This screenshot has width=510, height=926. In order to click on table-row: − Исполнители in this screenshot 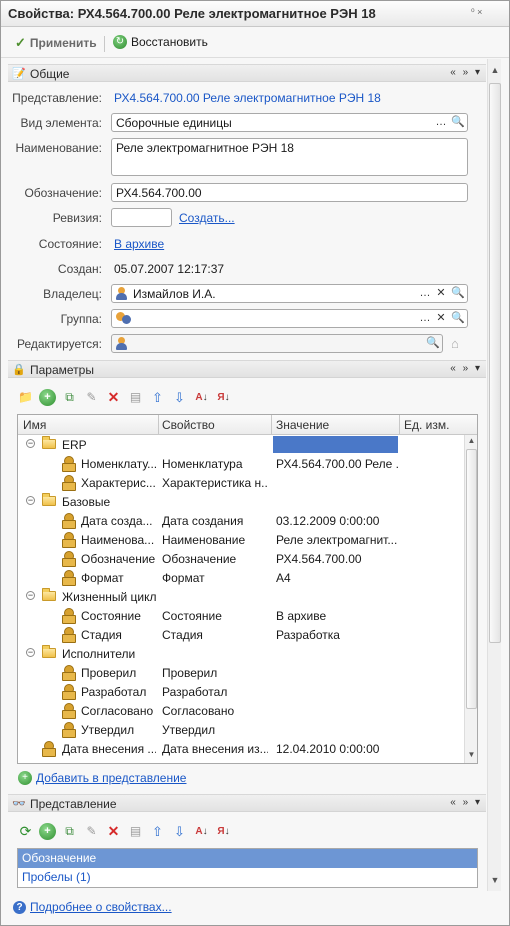, I will do `click(241, 653)`.